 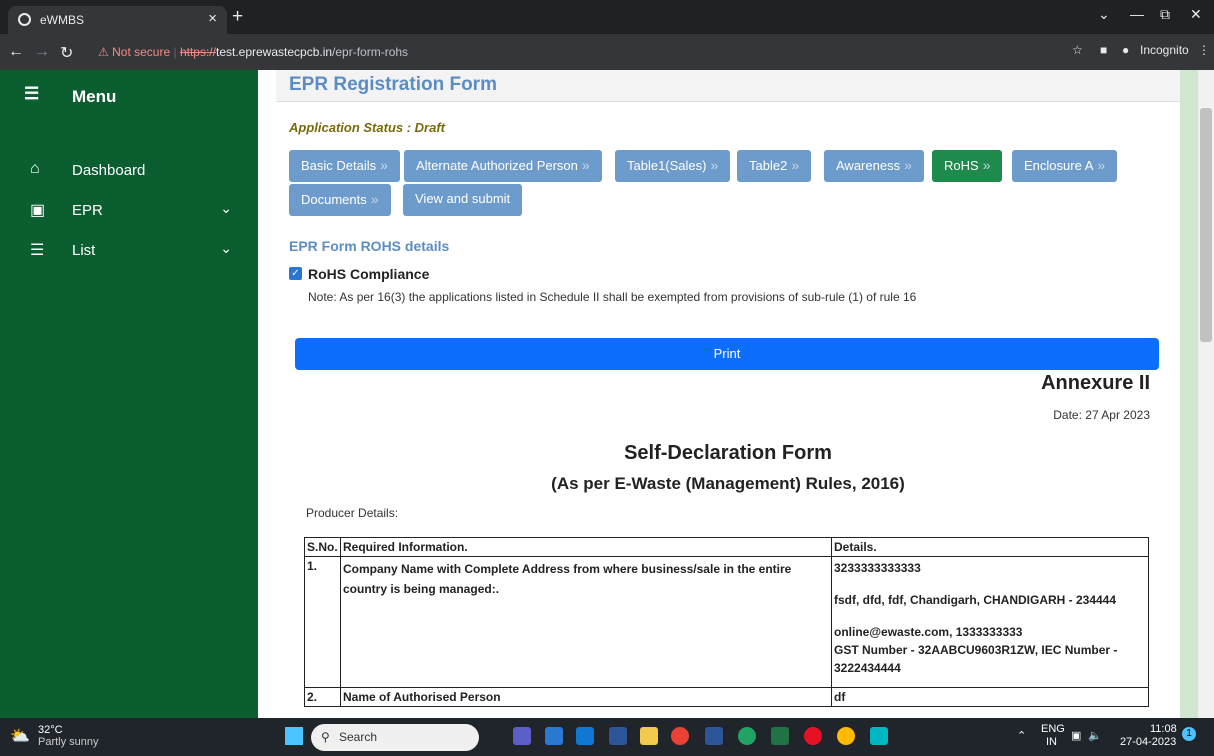 I want to click on calculator-icon, so click(x=618, y=736).